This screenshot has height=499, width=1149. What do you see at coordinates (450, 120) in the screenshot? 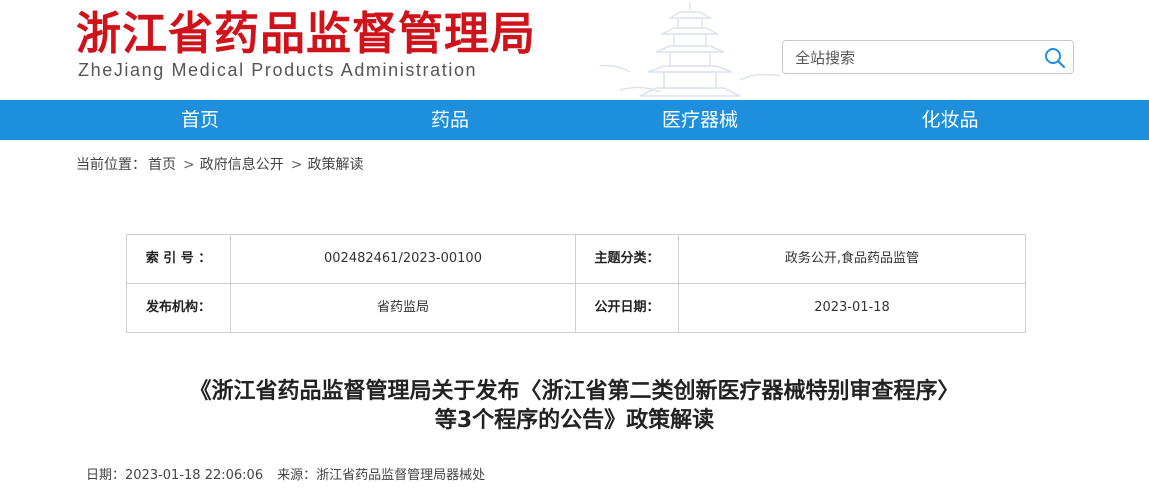
I see `nav-item-drugs: 药品` at bounding box center [450, 120].